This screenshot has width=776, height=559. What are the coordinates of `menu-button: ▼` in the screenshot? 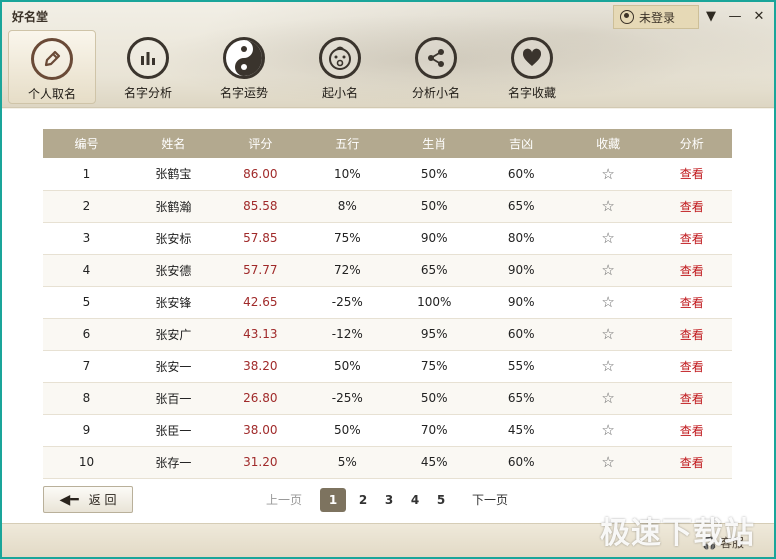 It's located at (711, 16).